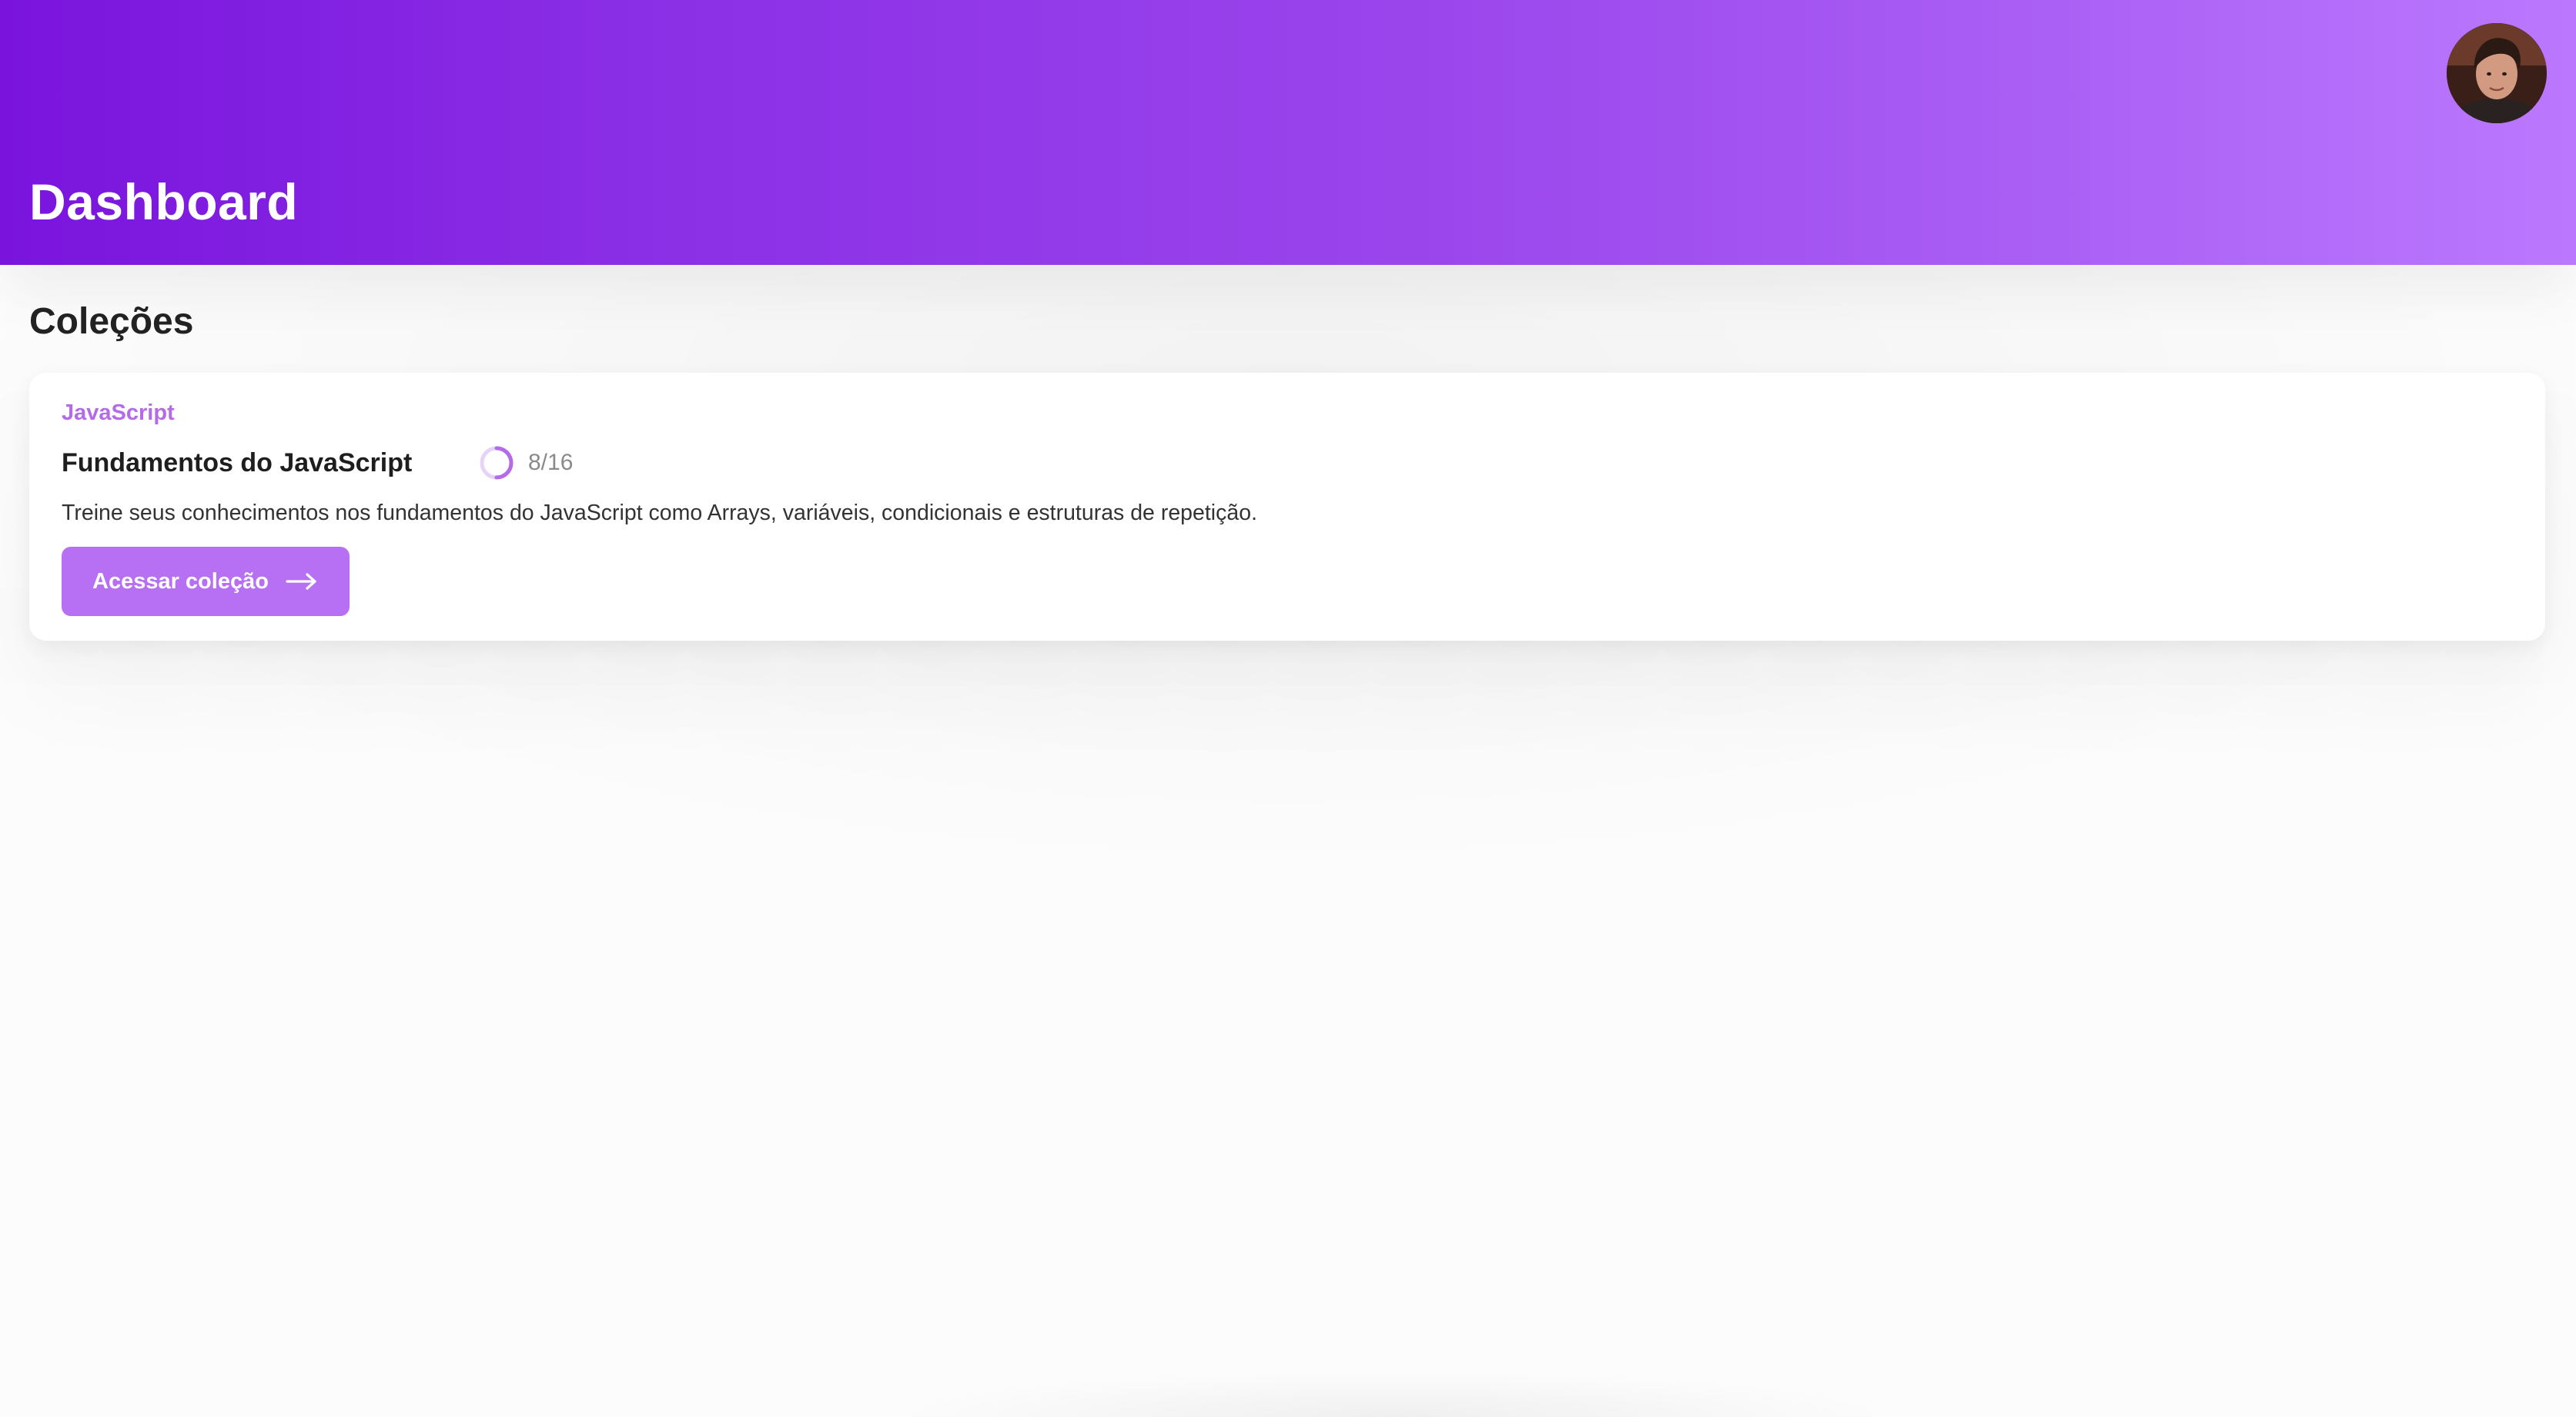  What do you see at coordinates (119, 412) in the screenshot?
I see `collection-category: JavaScript` at bounding box center [119, 412].